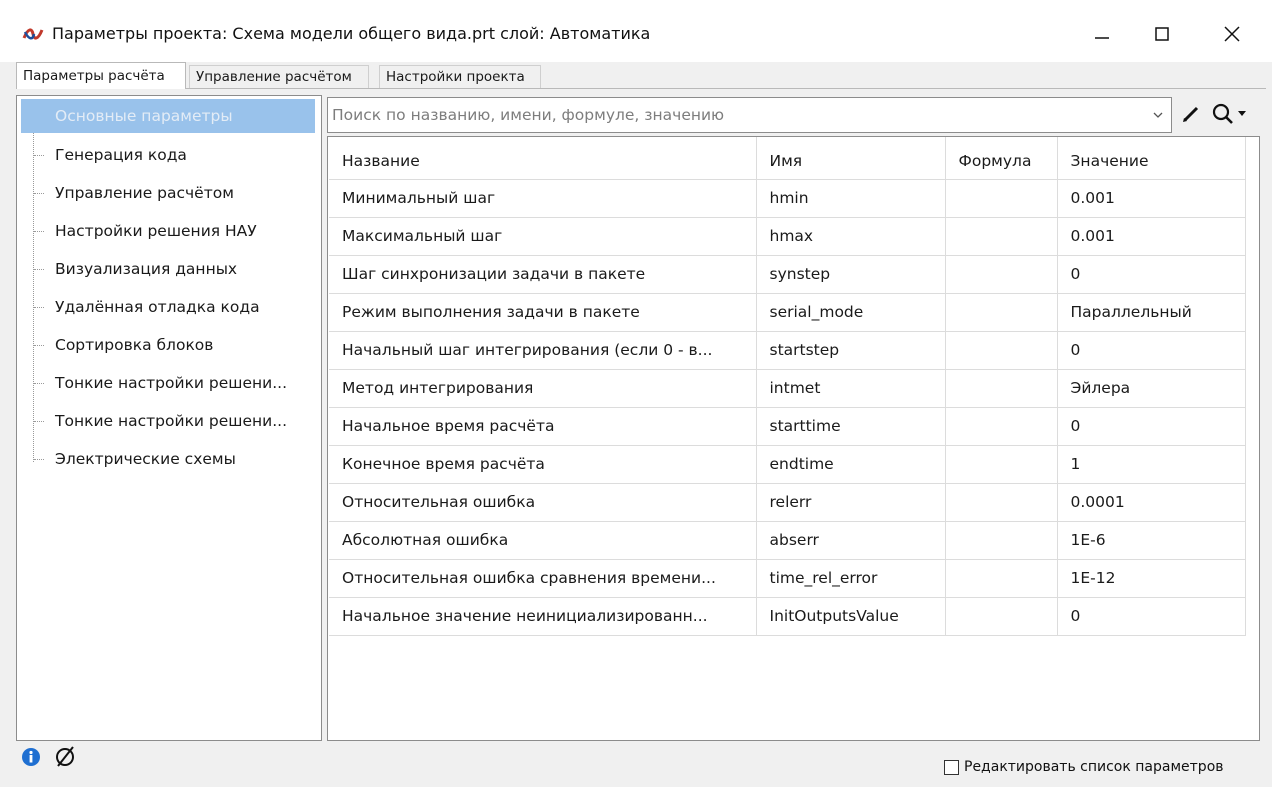 This screenshot has width=1272, height=787. I want to click on cell-id: serial_mode, so click(851, 312).